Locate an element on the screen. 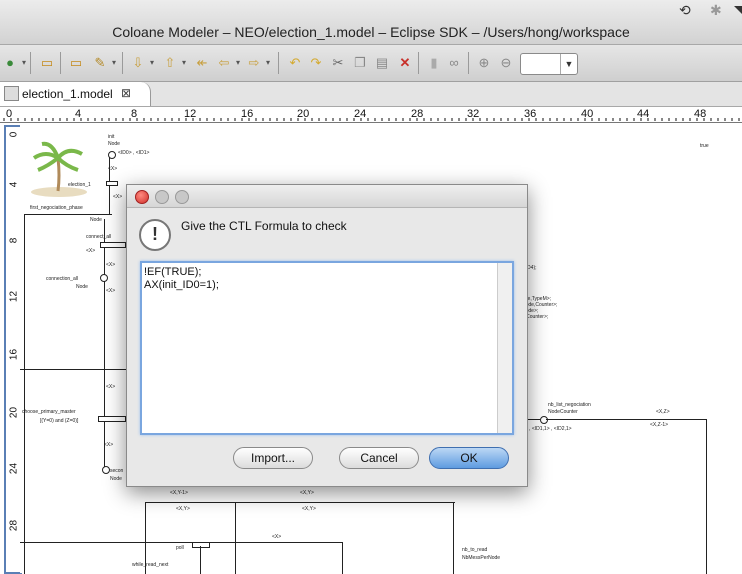 This screenshot has width=742, height=574. close-icon: ⊠ is located at coordinates (126, 93).